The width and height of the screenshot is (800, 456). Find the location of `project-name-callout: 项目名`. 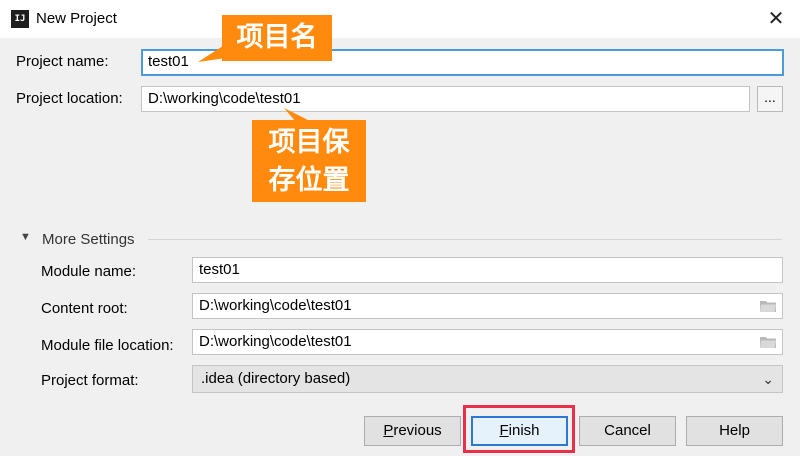

project-name-callout: 项目名 is located at coordinates (277, 38).